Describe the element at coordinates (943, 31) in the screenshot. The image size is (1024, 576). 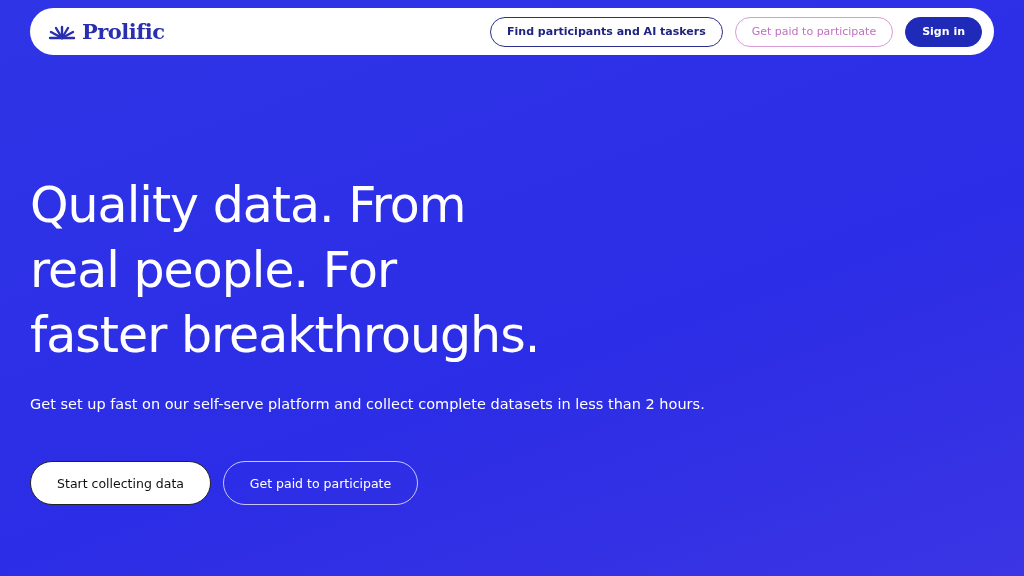
I see `nav-button: Sign in` at that location.